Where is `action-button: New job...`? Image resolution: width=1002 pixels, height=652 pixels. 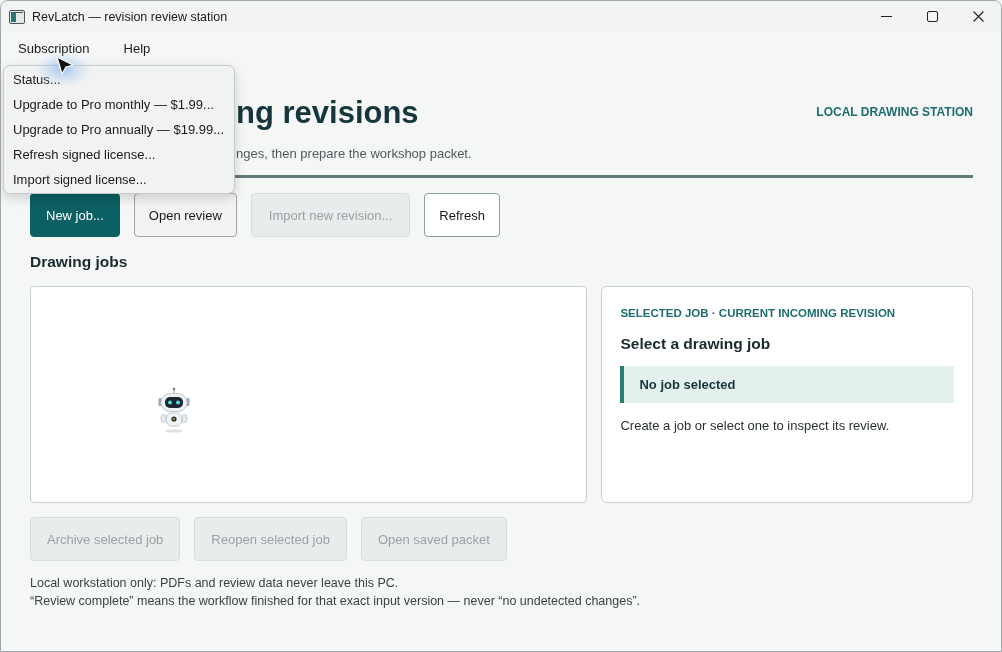
action-button: New job... is located at coordinates (75, 215).